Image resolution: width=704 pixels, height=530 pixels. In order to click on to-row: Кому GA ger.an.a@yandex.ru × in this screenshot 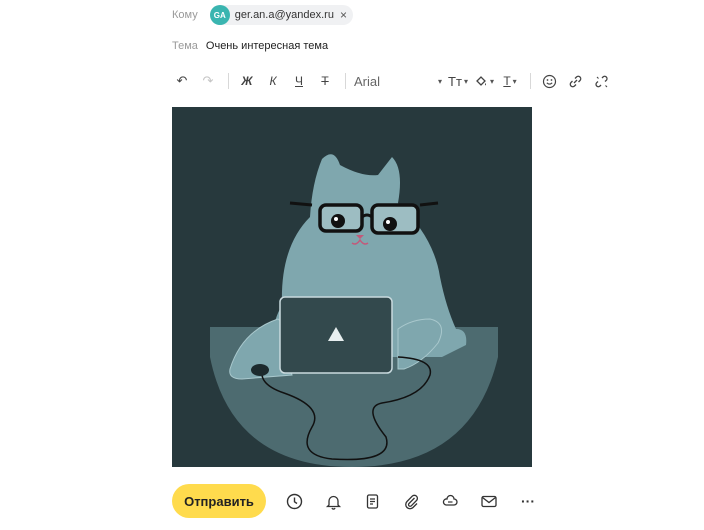, I will do `click(262, 15)`.